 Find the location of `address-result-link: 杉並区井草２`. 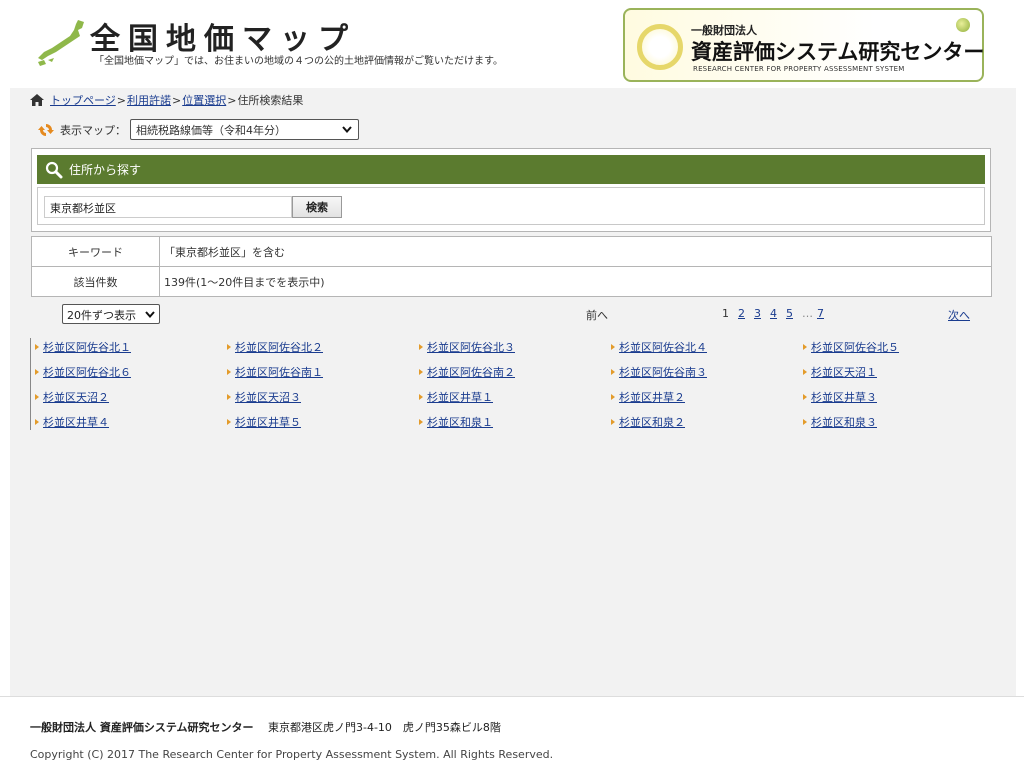

address-result-link: 杉並区井草２ is located at coordinates (652, 397).